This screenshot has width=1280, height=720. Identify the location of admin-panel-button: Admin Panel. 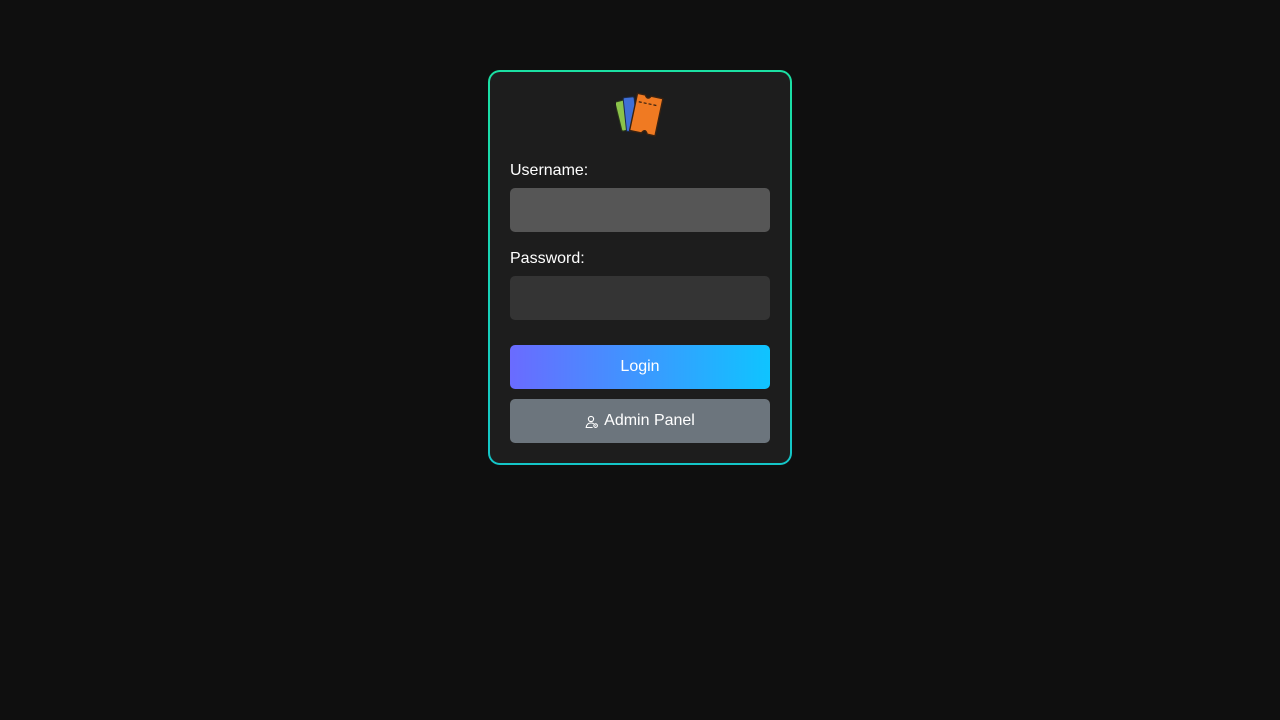
(640, 421).